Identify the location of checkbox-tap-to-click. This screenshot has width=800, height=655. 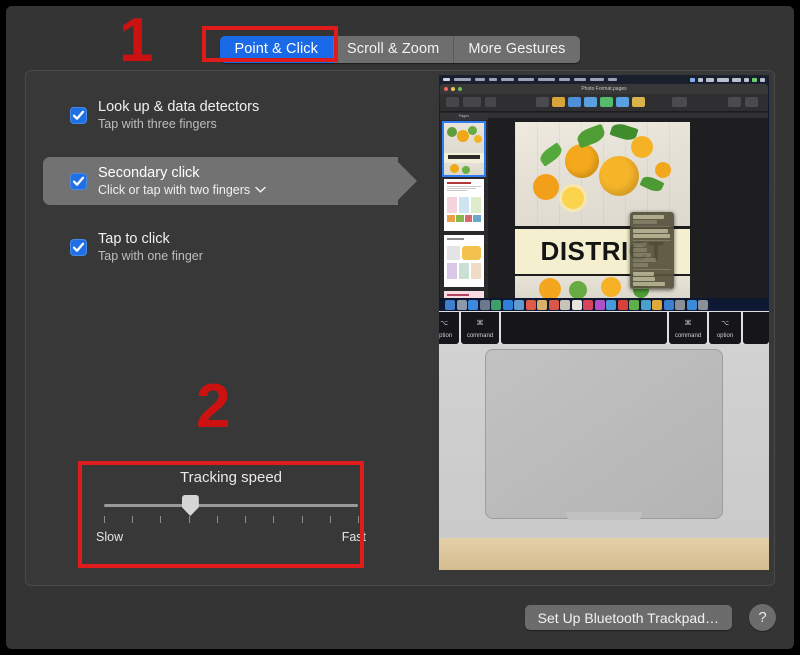
(78, 247).